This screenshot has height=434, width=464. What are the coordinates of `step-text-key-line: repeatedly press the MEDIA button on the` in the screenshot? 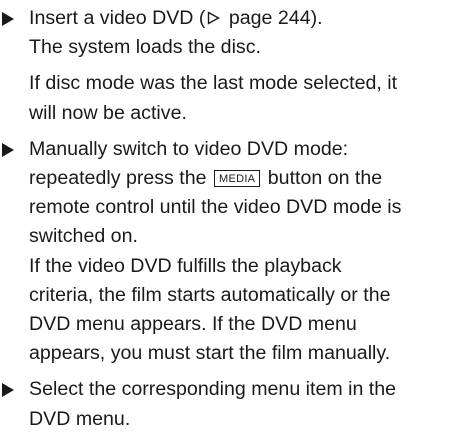 It's located at (206, 178).